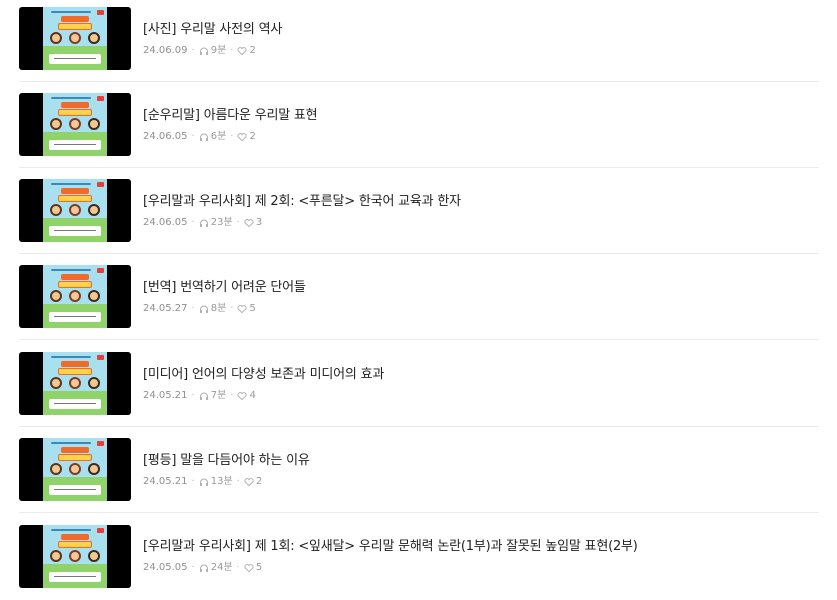 The image size is (837, 600). I want to click on episode-meta: 24.05.27 · 8분 · 5, so click(224, 309).